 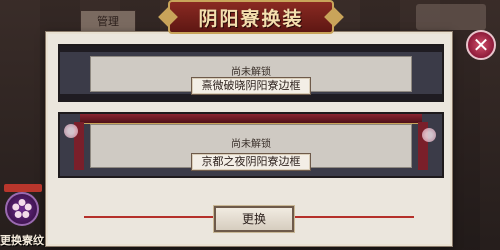 I want to click on frame-preview: 尚未解锁 京都之夜阴阳寮边框, so click(x=251, y=147).